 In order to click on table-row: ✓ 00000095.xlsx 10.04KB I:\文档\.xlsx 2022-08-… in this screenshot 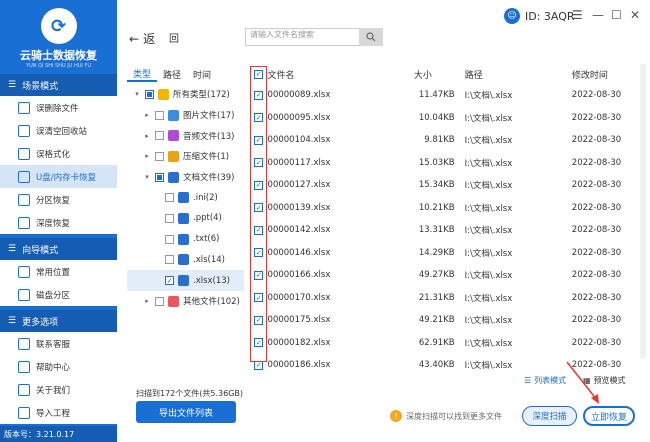, I will do `click(445, 118)`.